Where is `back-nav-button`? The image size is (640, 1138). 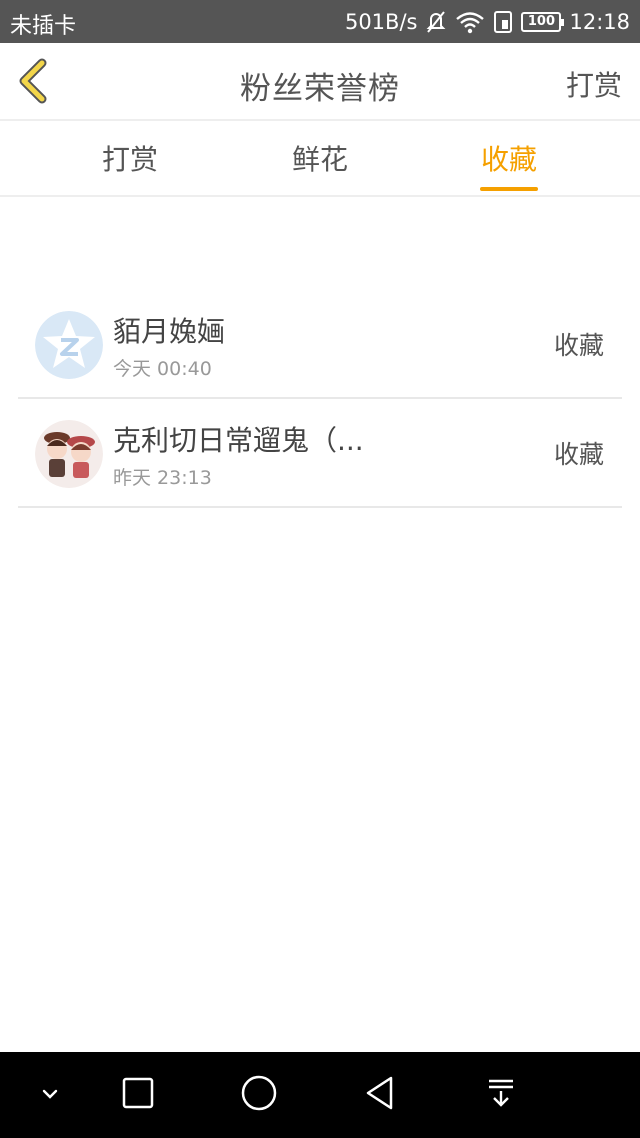 back-nav-button is located at coordinates (380, 1095).